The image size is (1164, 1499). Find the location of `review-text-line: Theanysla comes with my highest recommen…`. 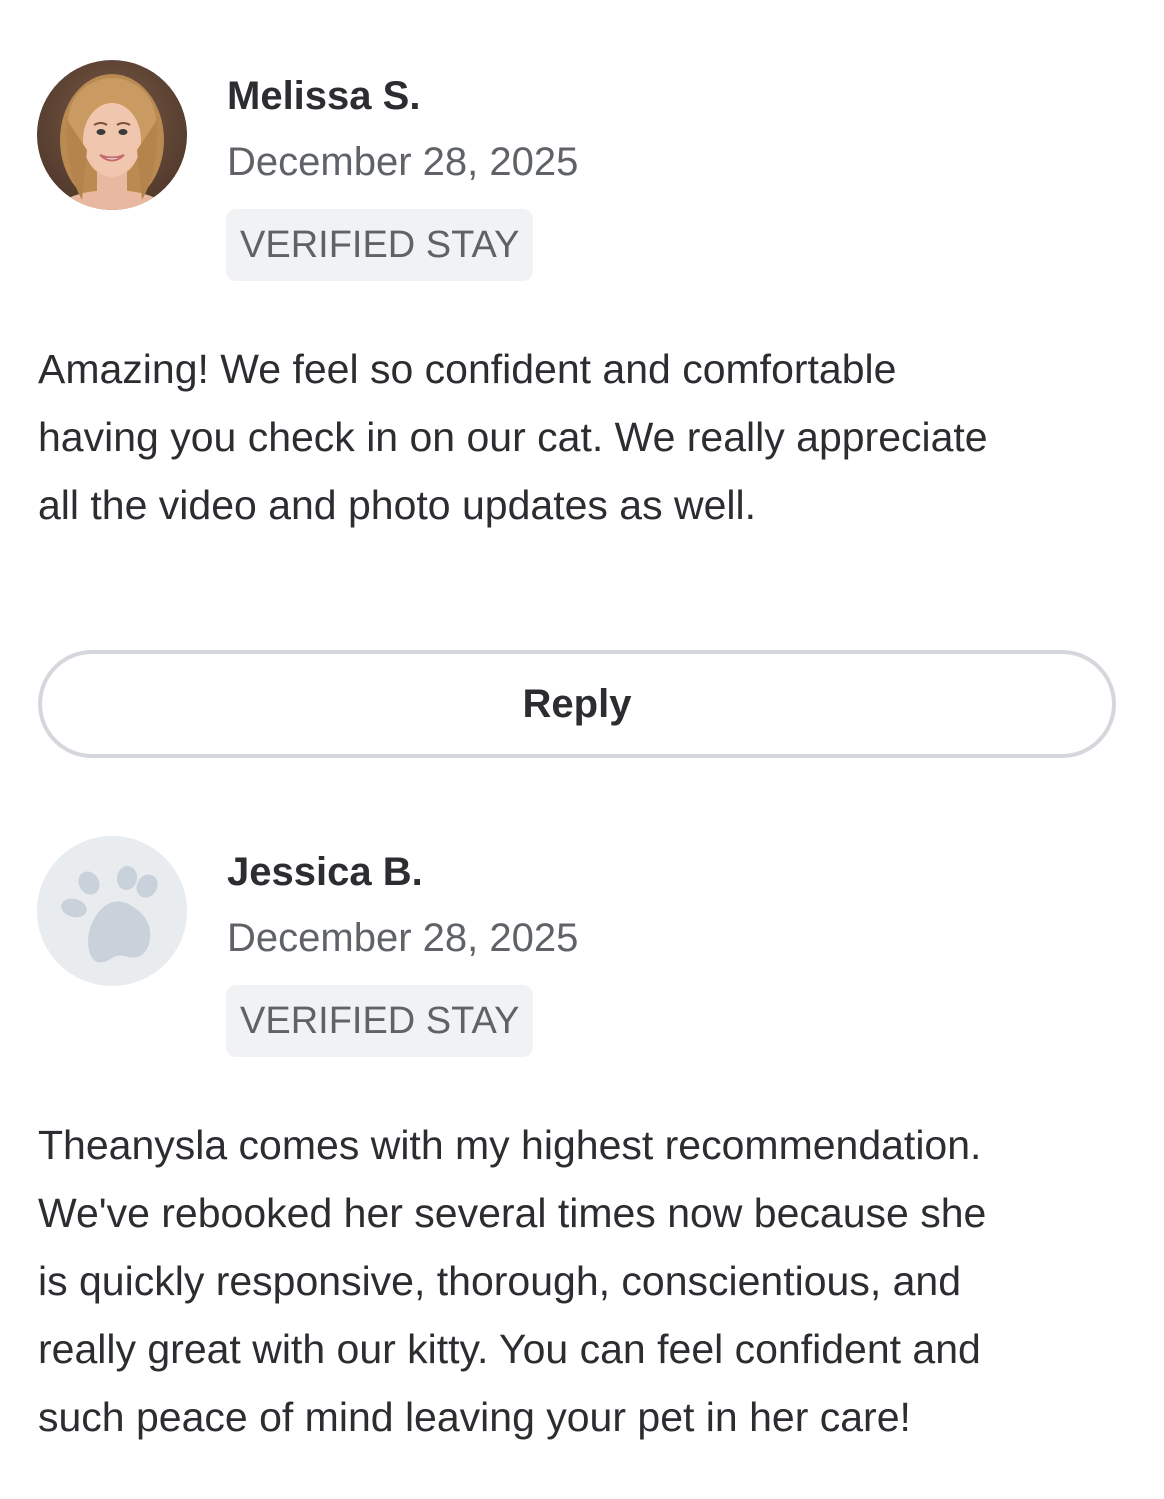

review-text-line: Theanysla comes with my highest recommen… is located at coordinates (510, 1145).